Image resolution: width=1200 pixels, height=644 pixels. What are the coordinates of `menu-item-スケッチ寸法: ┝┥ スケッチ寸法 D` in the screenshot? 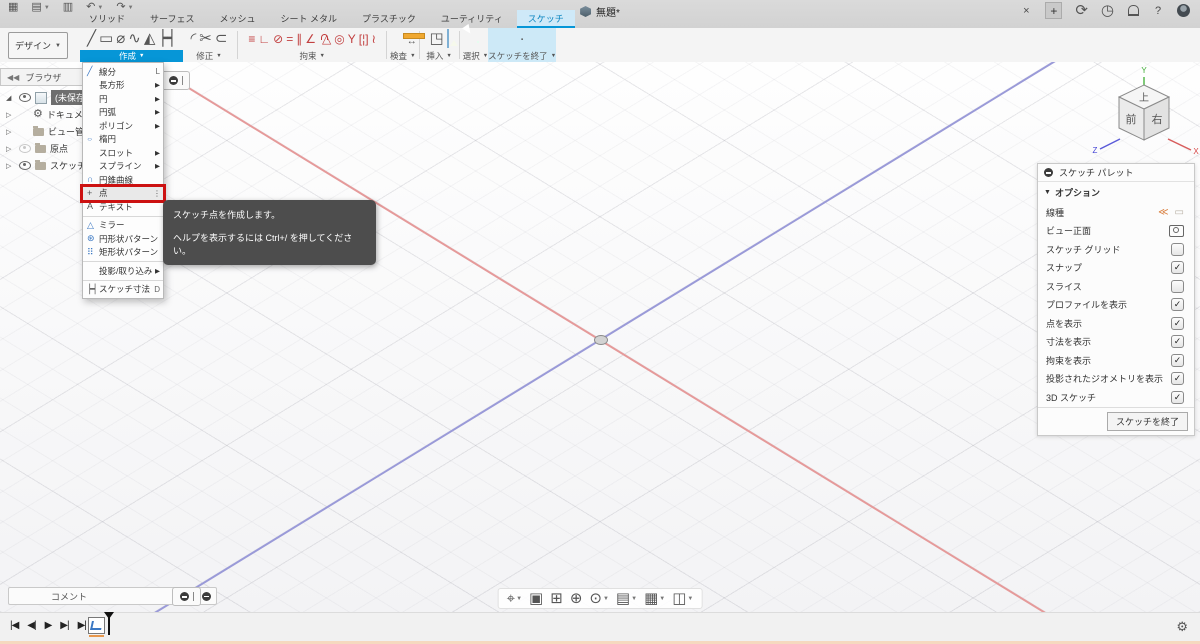 It's located at (123, 290).